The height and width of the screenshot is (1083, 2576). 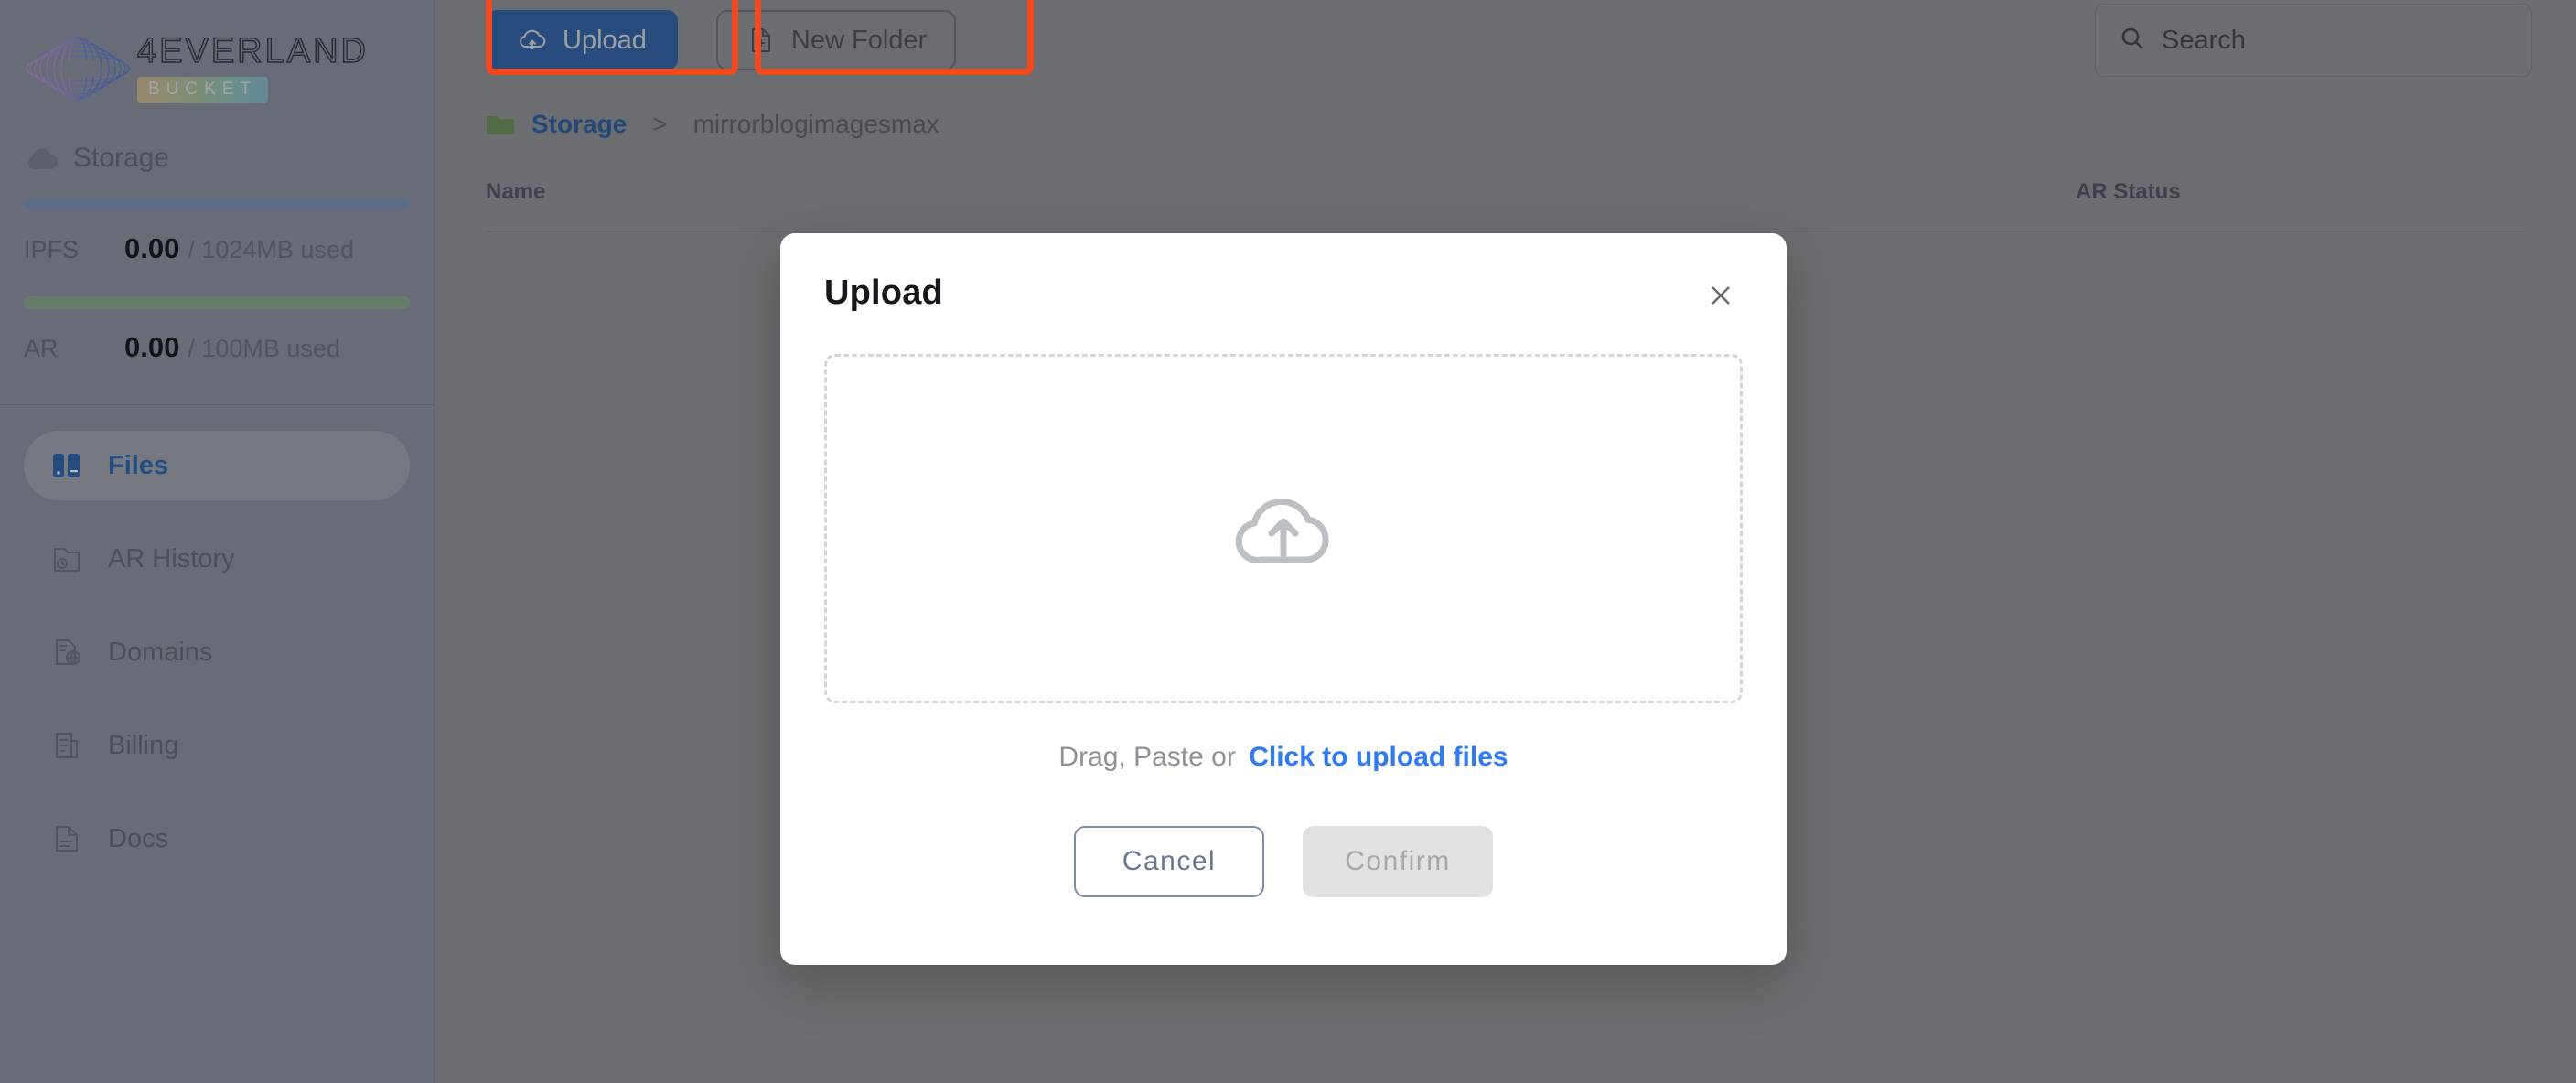 I want to click on modal-header: Upload, so click(x=1284, y=295).